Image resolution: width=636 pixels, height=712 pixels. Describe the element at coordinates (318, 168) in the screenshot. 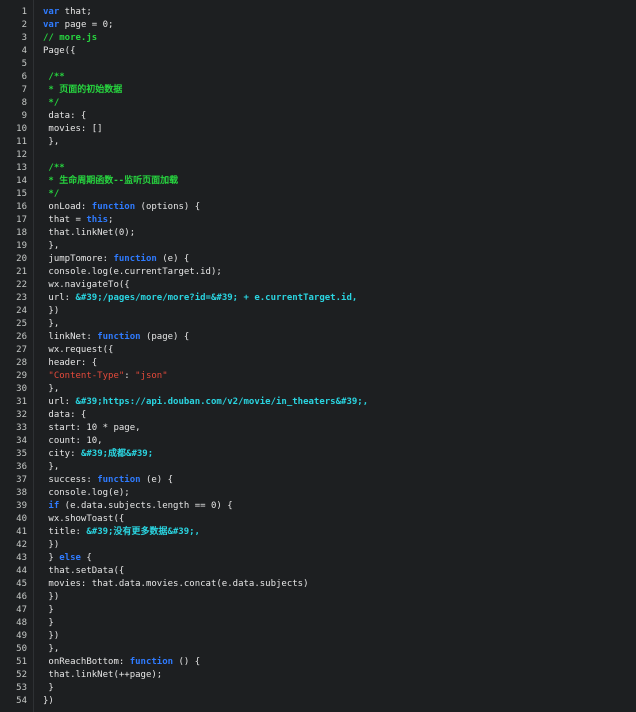

I see `code-line: 13 /**` at that location.